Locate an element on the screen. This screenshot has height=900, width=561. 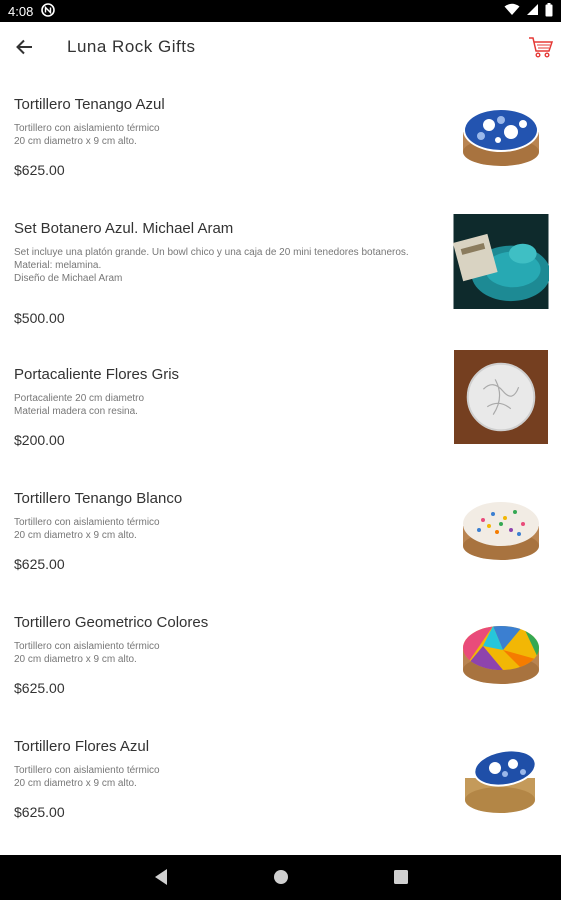
back-button is located at coordinates (25, 47).